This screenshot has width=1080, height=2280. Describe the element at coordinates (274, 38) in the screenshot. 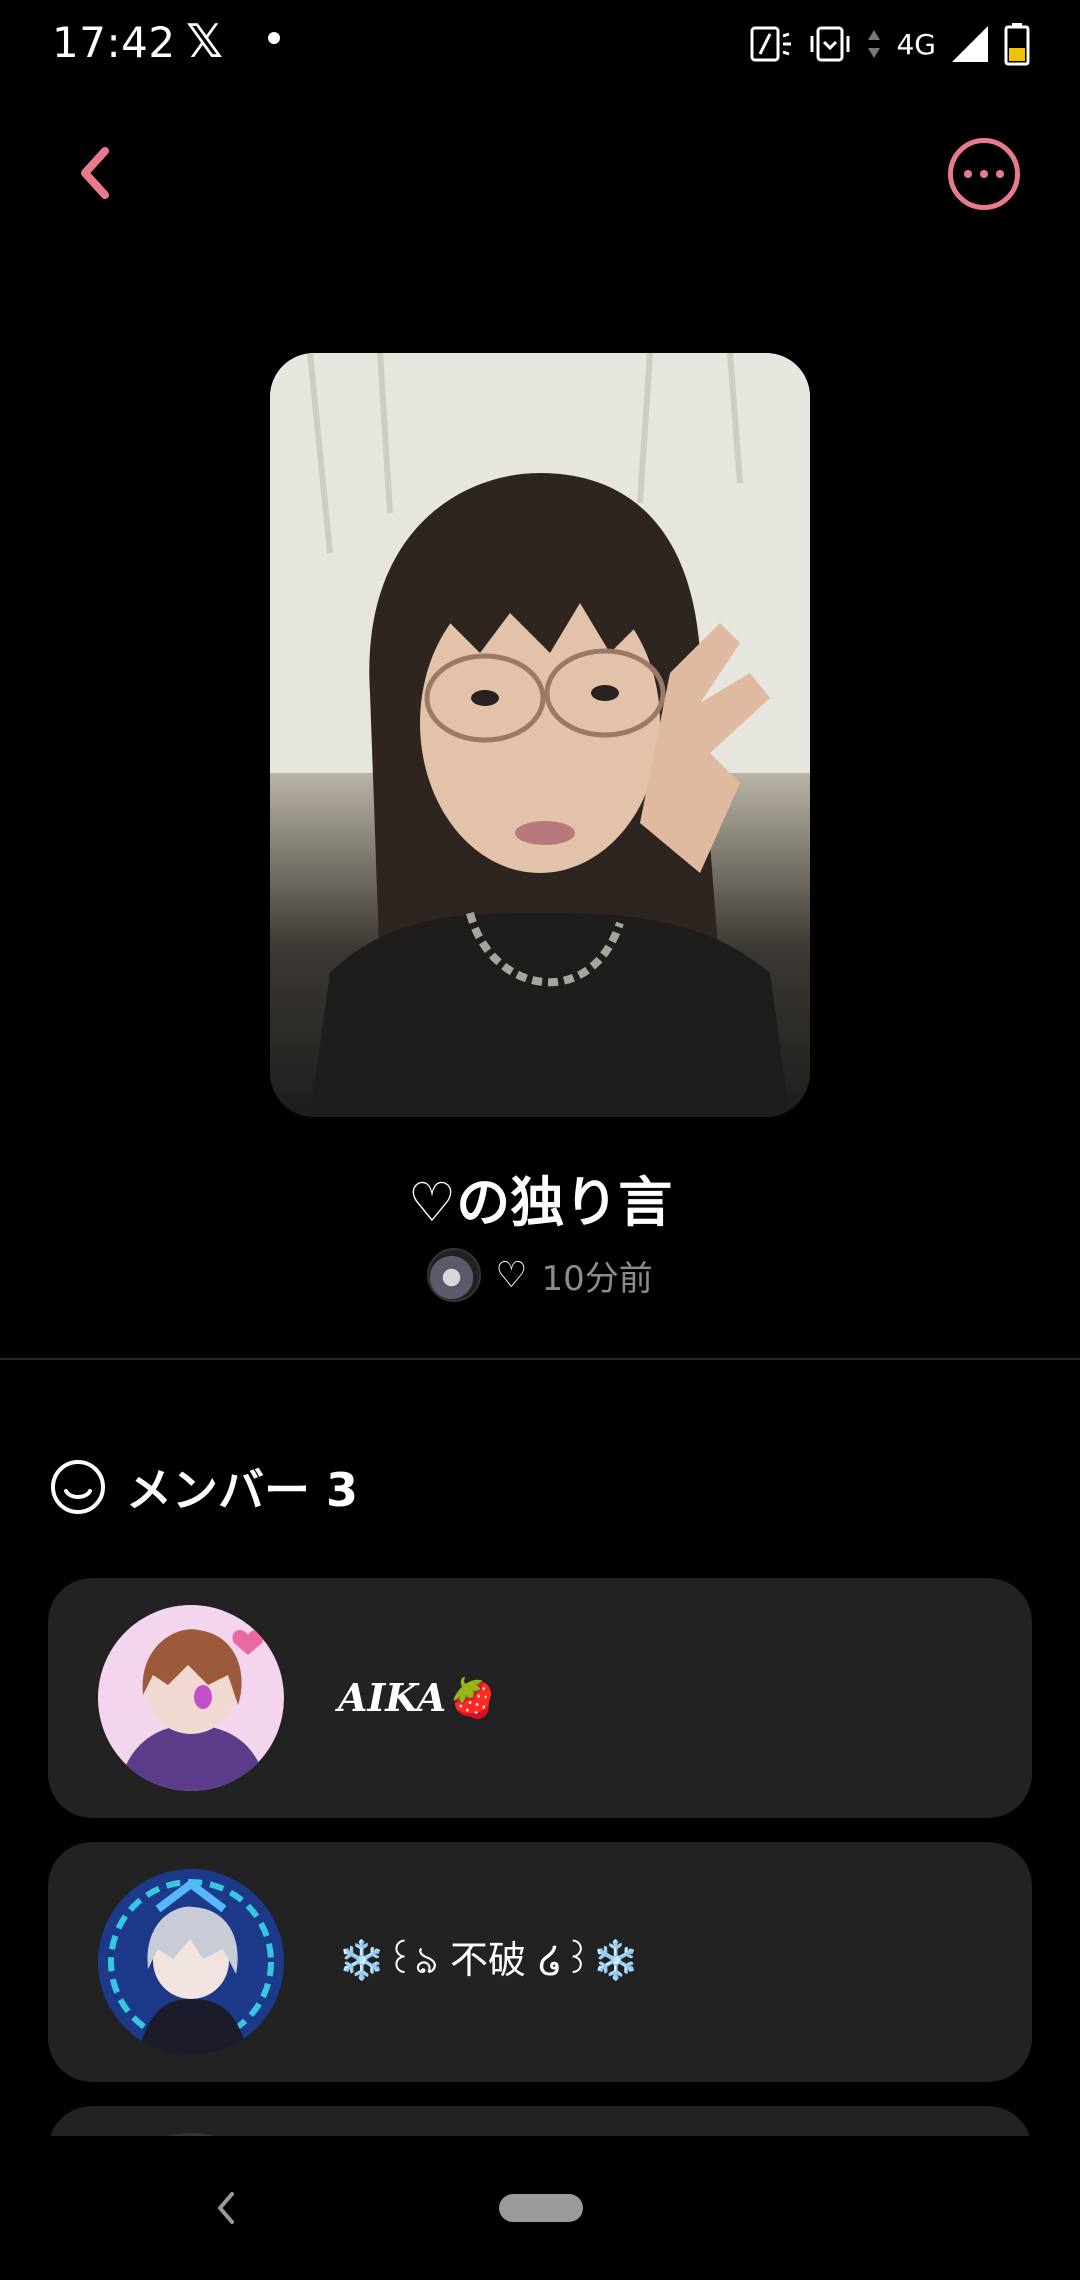

I see `notification-dot-icon` at that location.